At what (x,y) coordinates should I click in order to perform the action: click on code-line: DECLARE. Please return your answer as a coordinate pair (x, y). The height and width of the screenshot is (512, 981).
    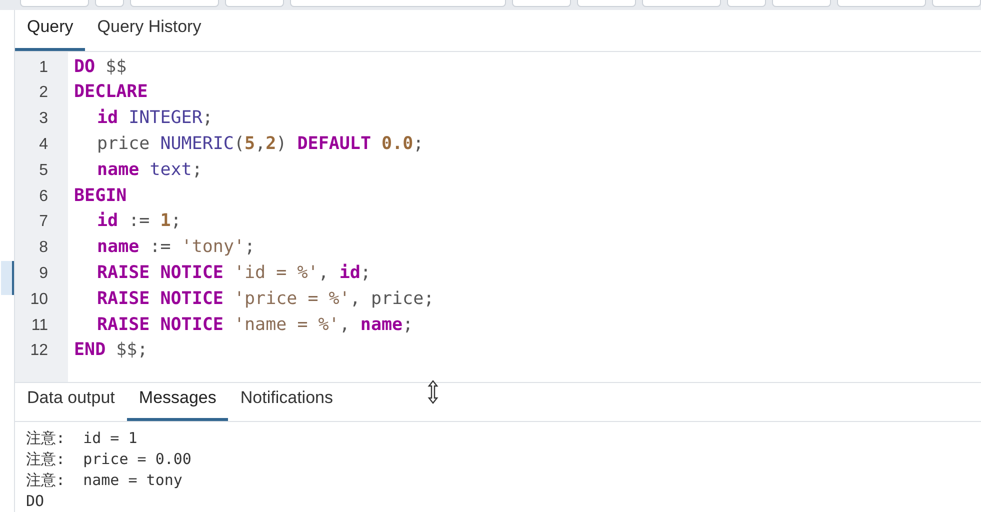
    Looking at the image, I should click on (111, 92).